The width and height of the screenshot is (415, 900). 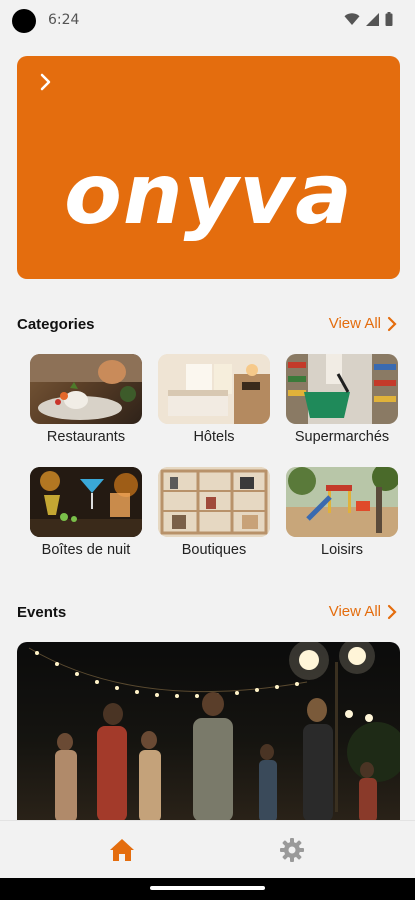 What do you see at coordinates (342, 389) in the screenshot?
I see `supermarkets-image` at bounding box center [342, 389].